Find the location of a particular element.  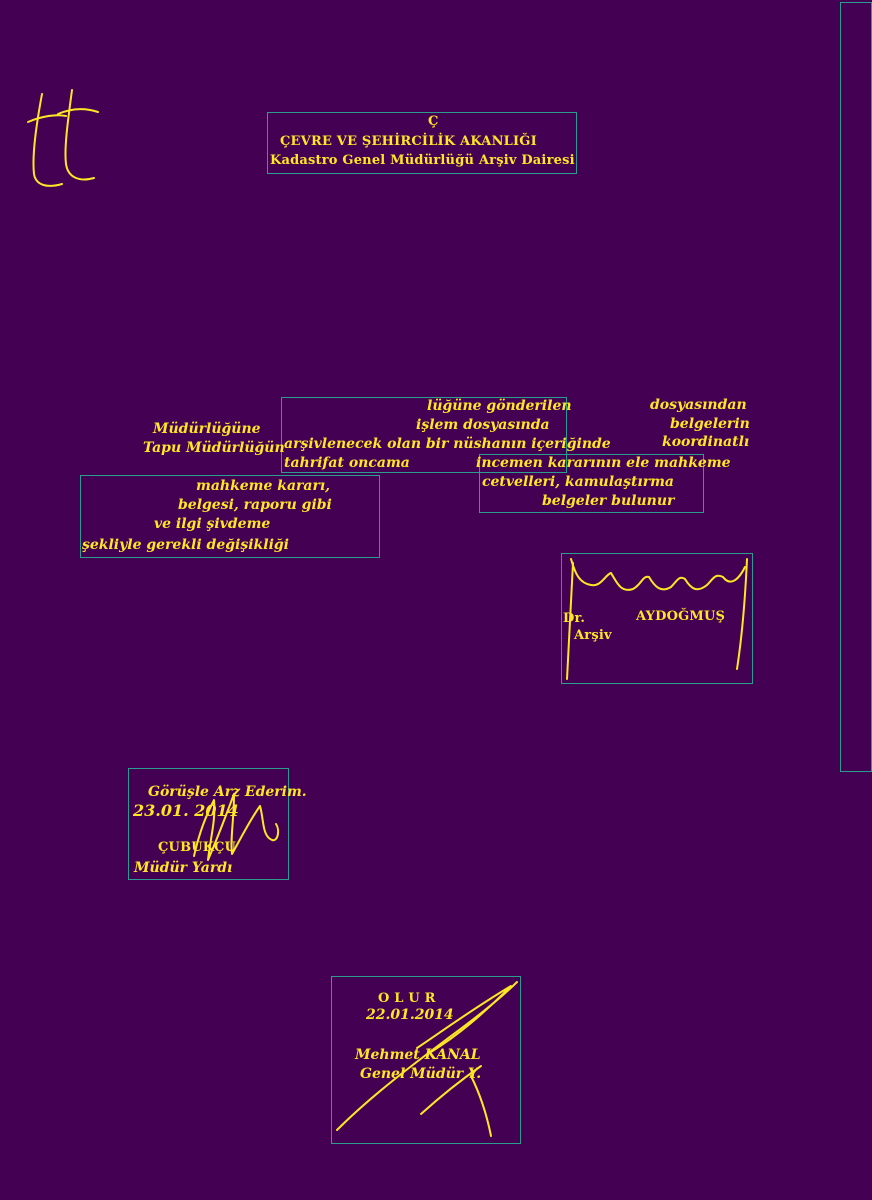

body-right-line2: belgelerin is located at coordinates (710, 424).